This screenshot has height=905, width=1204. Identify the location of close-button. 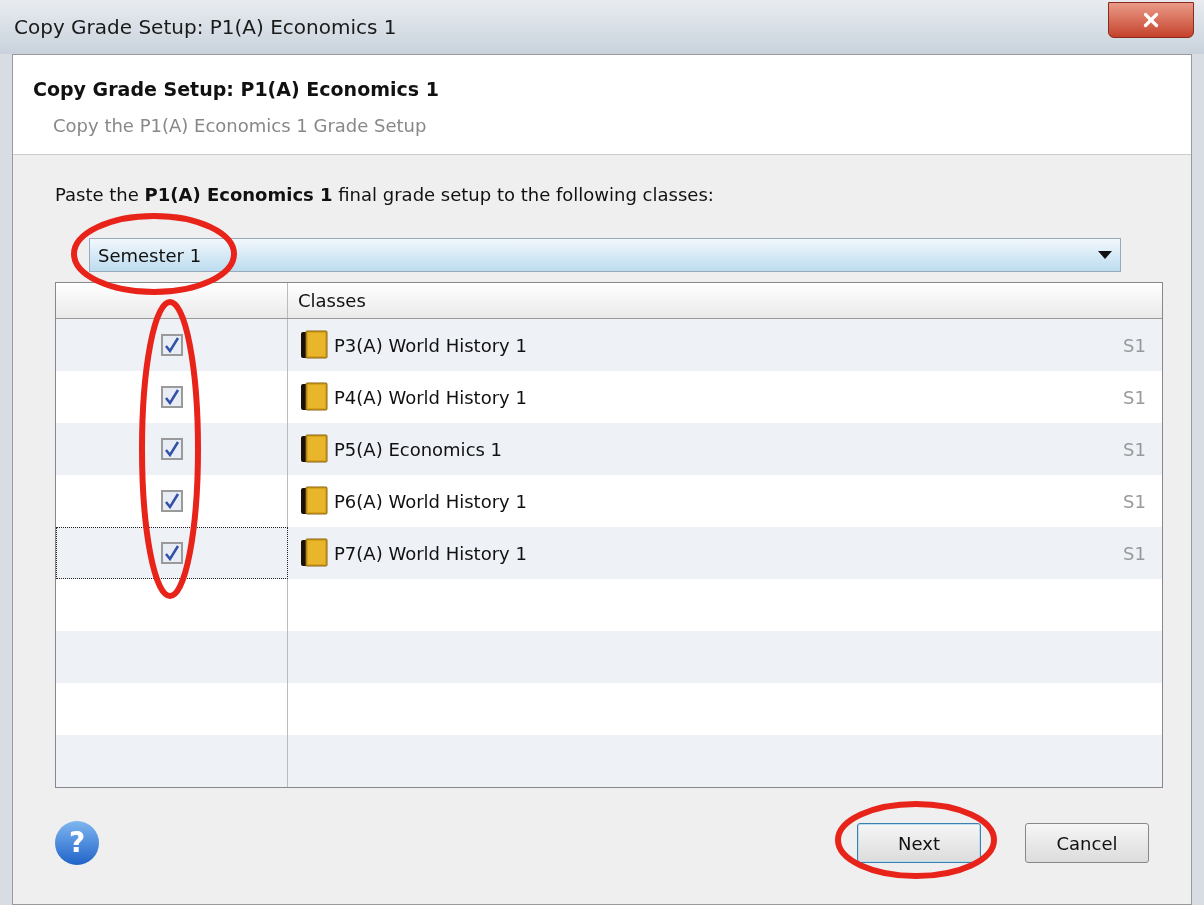
(1151, 20).